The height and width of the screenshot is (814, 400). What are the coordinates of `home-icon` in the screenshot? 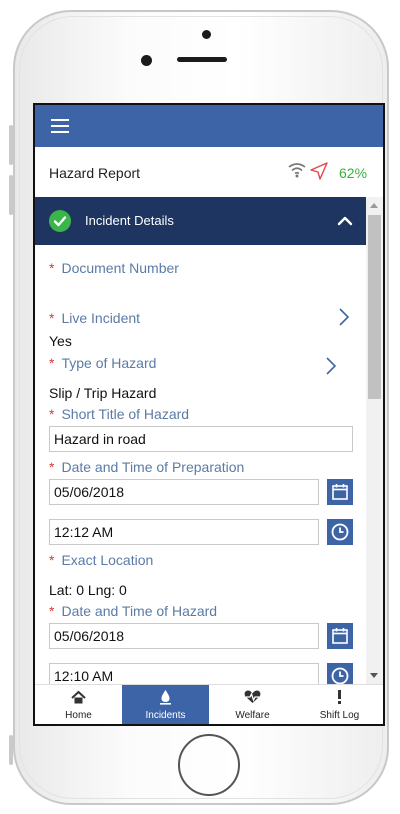 It's located at (78, 697).